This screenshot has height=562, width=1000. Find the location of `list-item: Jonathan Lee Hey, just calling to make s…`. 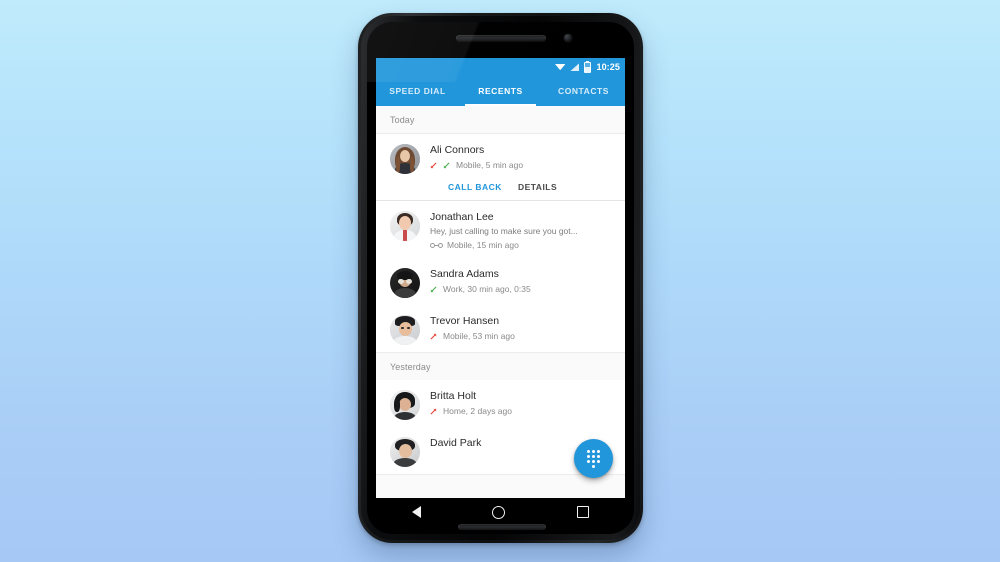

list-item: Jonathan Lee Hey, just calling to make s… is located at coordinates (500, 229).